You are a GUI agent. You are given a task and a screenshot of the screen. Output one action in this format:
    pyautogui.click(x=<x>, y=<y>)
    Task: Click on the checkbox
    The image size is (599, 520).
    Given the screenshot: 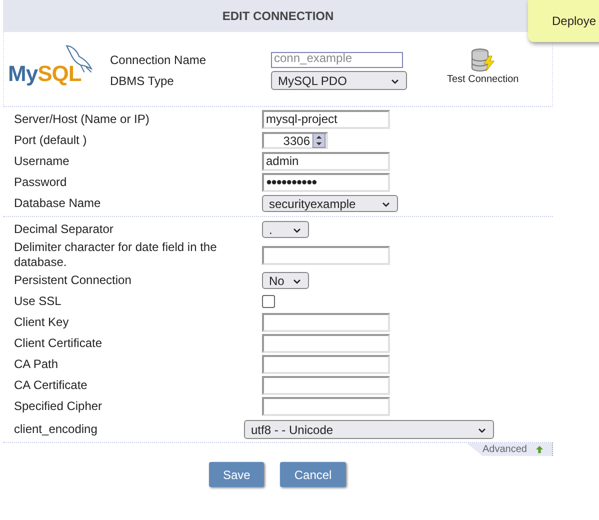 What is the action you would take?
    pyautogui.click(x=268, y=301)
    